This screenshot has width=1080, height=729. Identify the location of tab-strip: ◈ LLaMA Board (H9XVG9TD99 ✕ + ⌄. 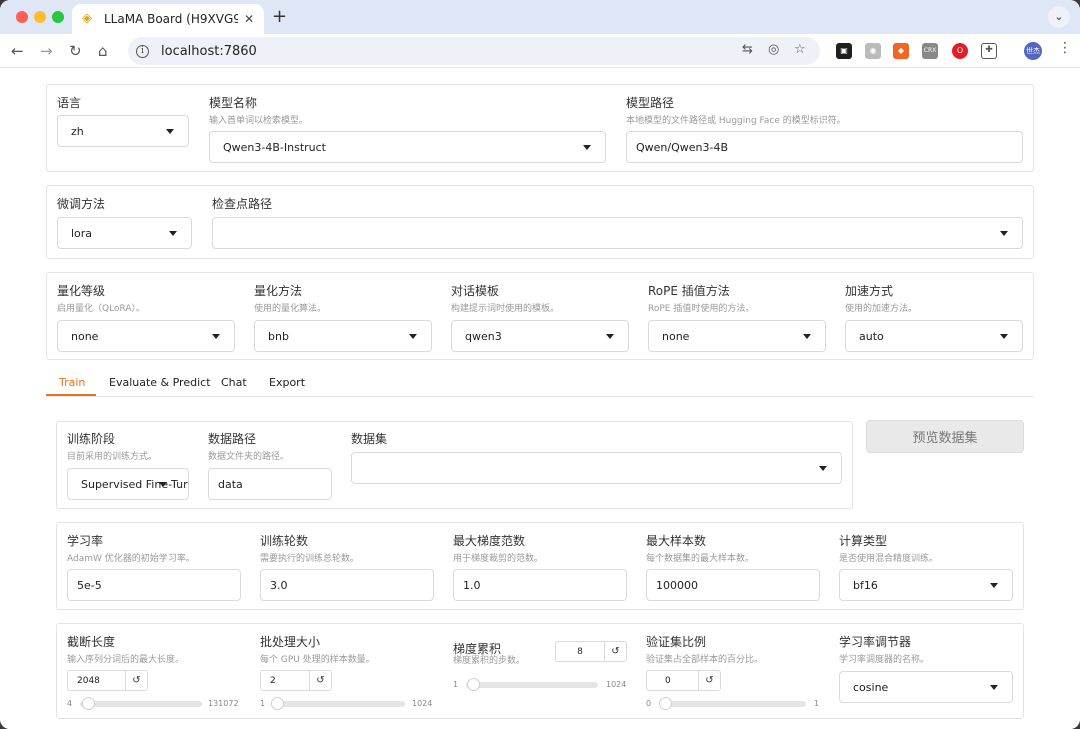
(540, 17).